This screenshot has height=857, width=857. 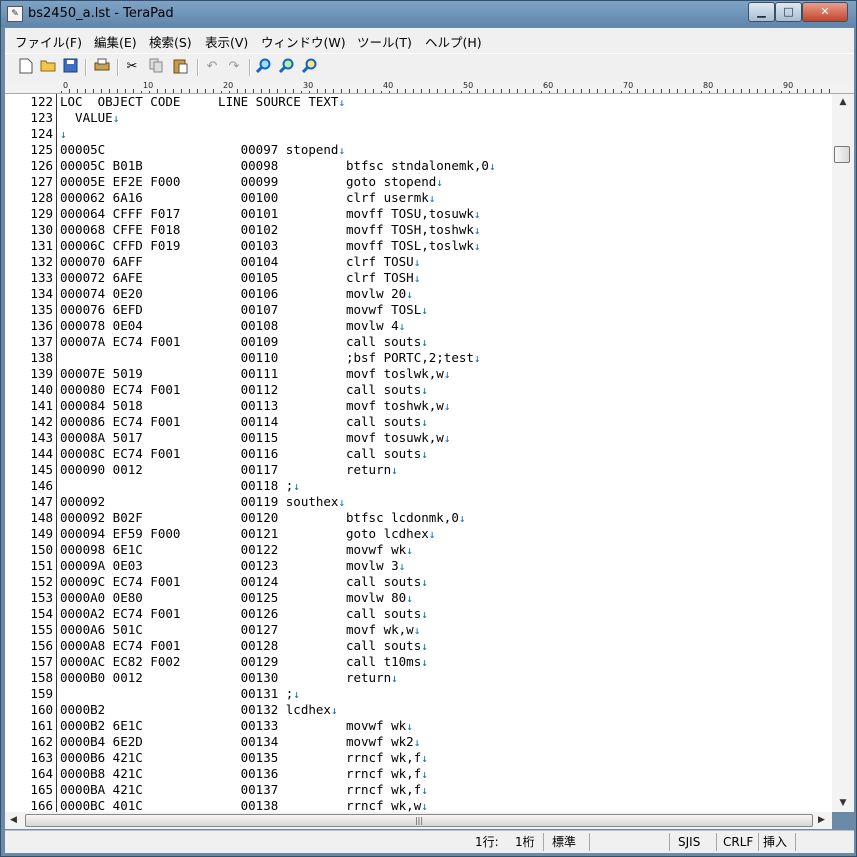 What do you see at coordinates (418, 566) in the screenshot?
I see `editor-line: 151 00009A 0E03 00123 movlw 3↓` at bounding box center [418, 566].